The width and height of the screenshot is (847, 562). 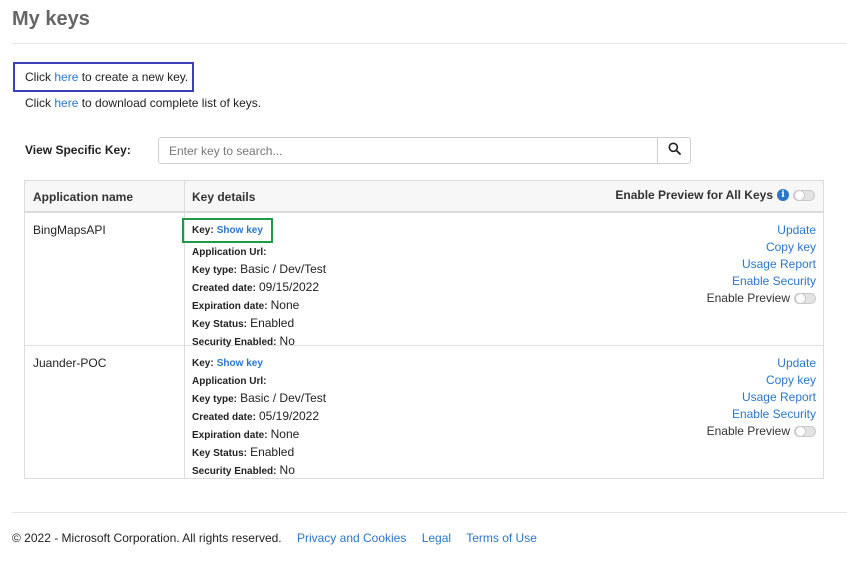 I want to click on search-button, so click(x=673, y=150).